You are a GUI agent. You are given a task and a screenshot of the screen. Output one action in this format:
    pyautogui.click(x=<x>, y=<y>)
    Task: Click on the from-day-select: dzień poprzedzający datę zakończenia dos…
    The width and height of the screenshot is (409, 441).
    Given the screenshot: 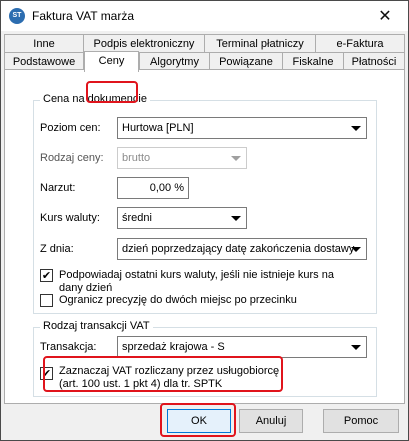 What is the action you would take?
    pyautogui.click(x=242, y=249)
    